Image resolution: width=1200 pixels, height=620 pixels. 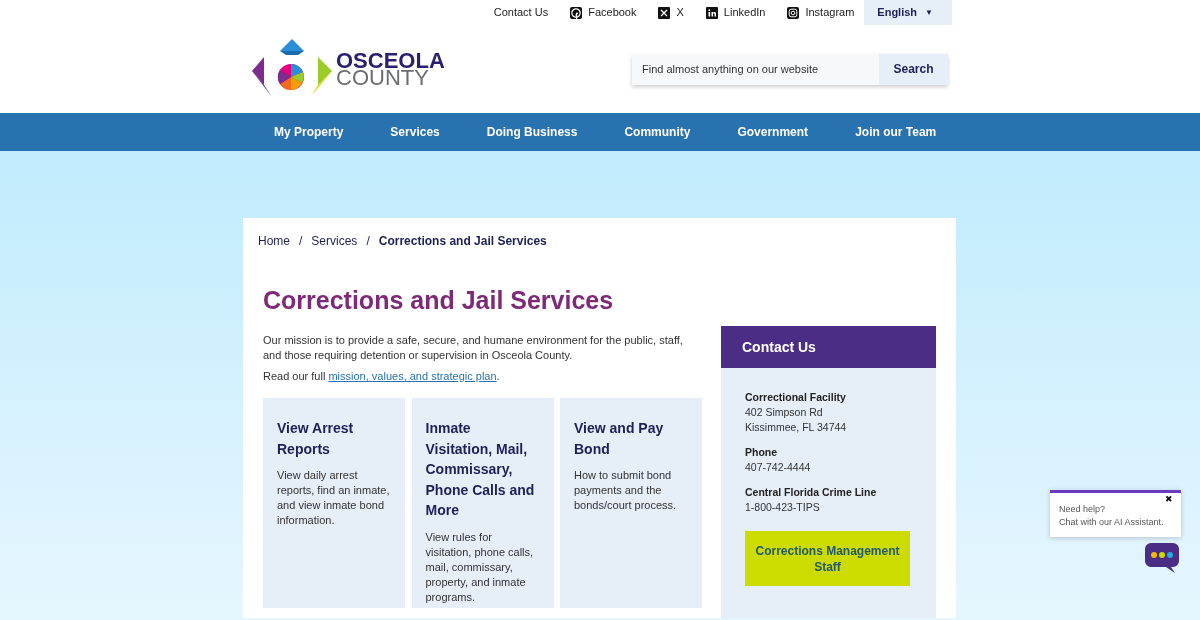 I want to click on breadcrumb-current: Corrections and Jail Services, so click(x=462, y=241).